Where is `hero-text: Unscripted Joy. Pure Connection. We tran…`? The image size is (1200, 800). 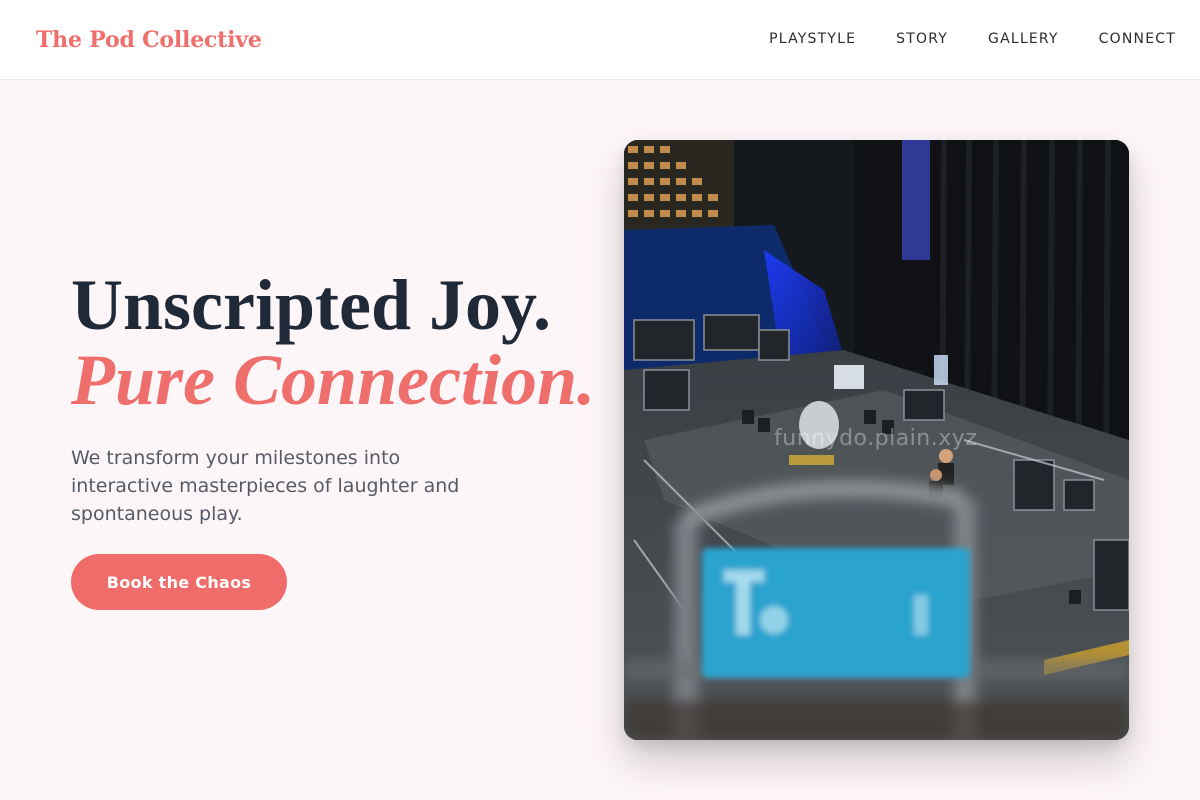
hero-text: Unscripted Joy. Pure Connection. We tran… is located at coordinates (333, 396).